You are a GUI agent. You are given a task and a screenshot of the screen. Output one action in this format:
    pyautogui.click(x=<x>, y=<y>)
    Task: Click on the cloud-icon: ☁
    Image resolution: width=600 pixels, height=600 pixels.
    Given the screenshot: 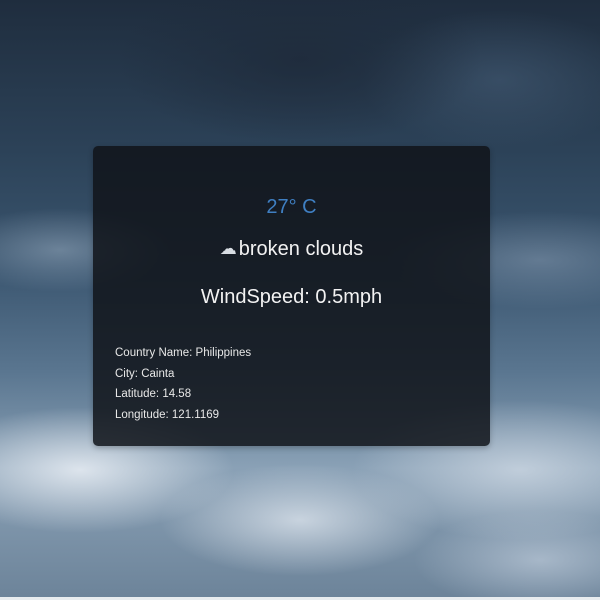 What is the action you would take?
    pyautogui.click(x=228, y=248)
    